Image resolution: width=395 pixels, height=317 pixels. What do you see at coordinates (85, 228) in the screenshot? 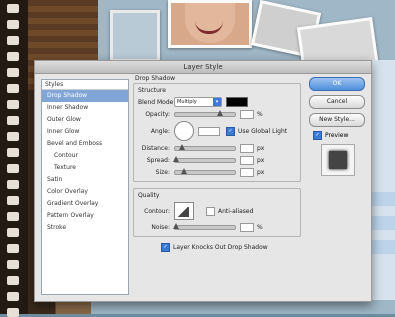
I see `style-list-item: Stroke` at bounding box center [85, 228].